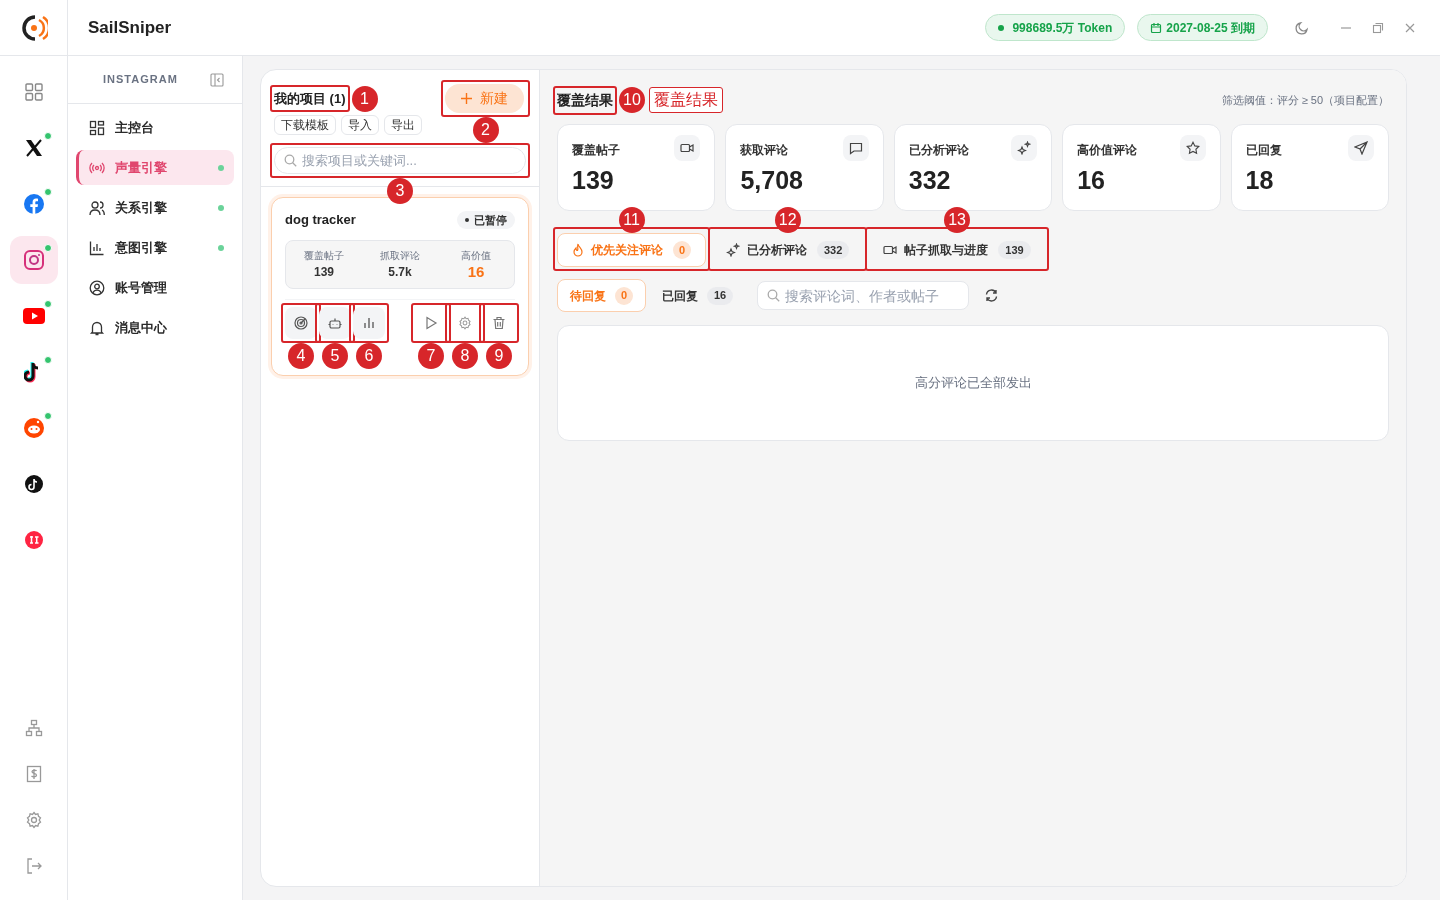 This screenshot has height=900, width=1440. I want to click on project-action-button: 导出, so click(403, 125).